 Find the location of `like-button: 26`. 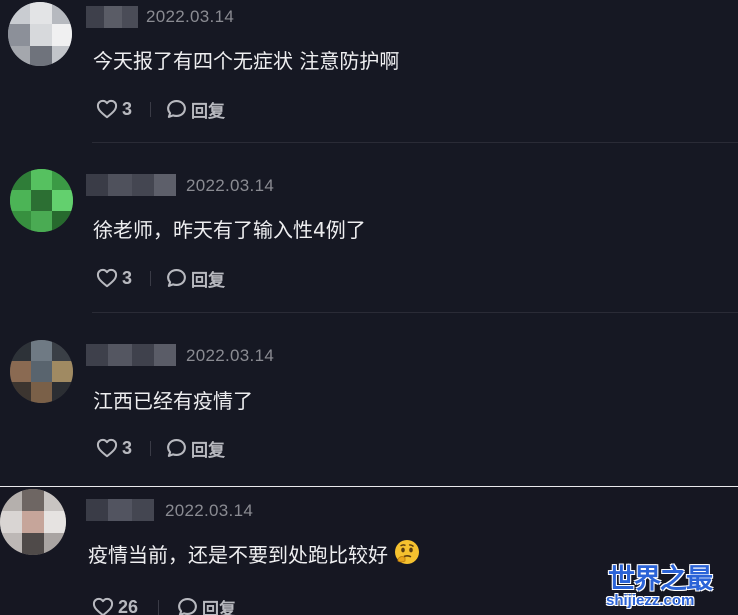

like-button: 26 is located at coordinates (115, 605).